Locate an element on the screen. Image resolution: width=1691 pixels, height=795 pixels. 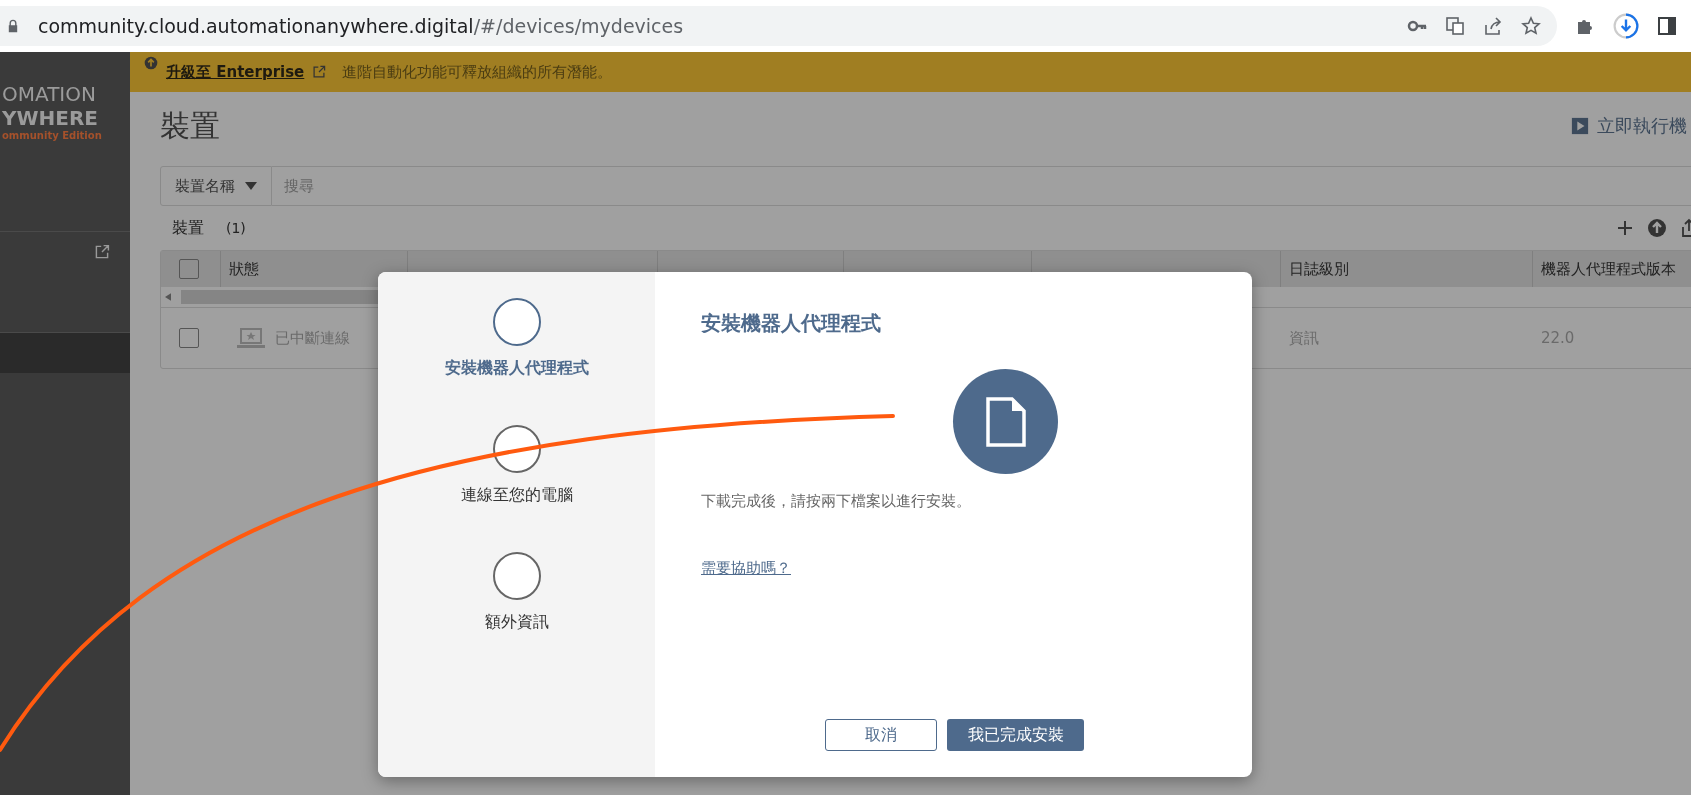
row-checkbox is located at coordinates (189, 338).